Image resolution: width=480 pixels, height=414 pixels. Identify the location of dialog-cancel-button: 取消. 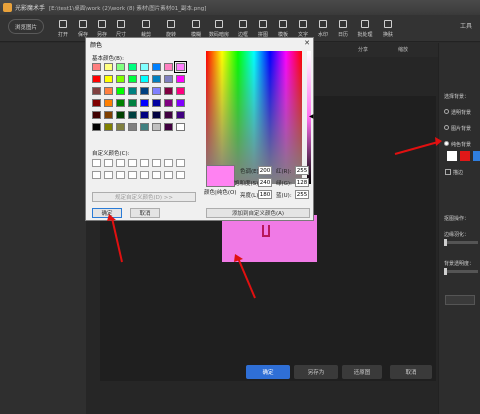
(145, 213).